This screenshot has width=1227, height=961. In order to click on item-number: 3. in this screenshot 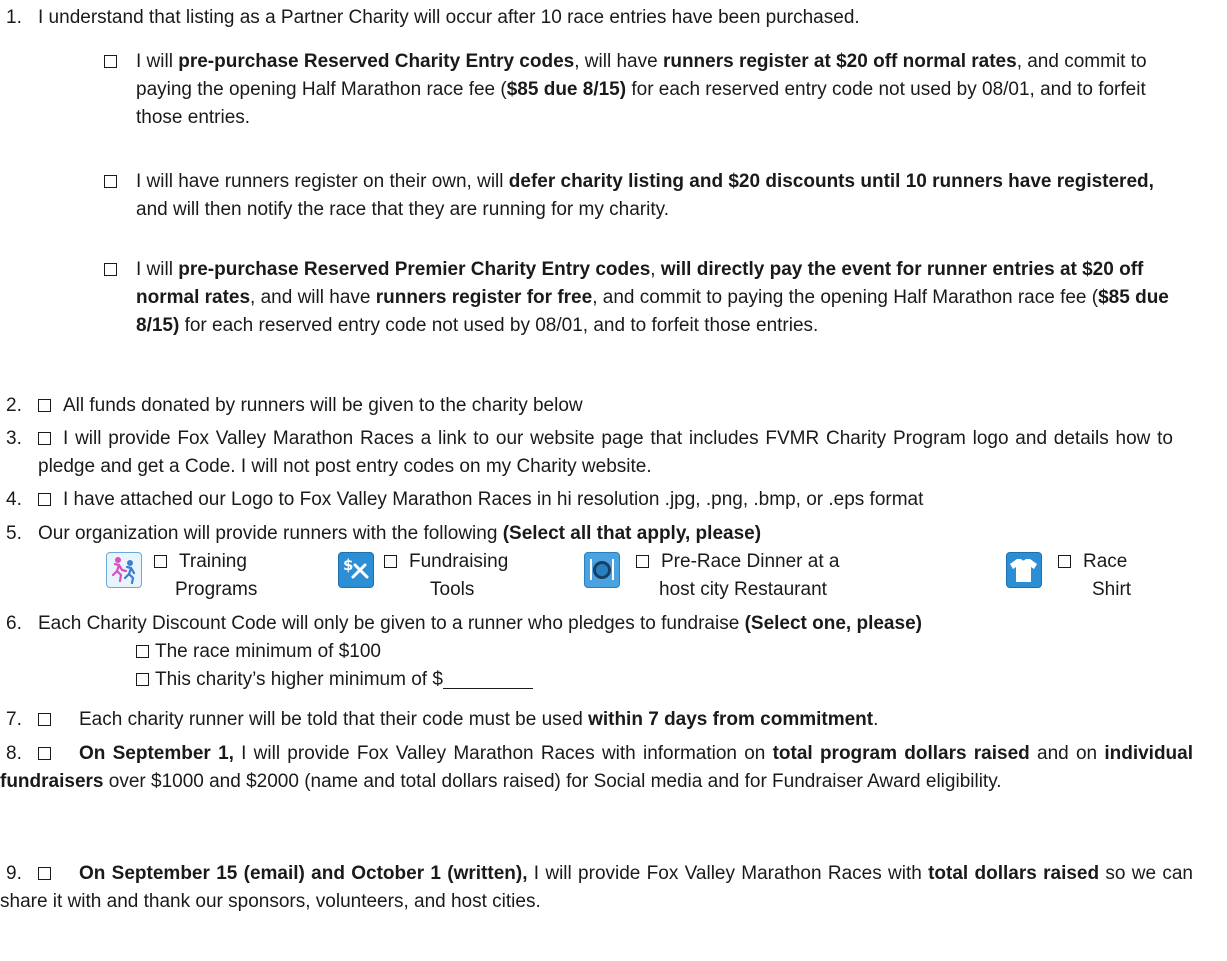, I will do `click(14, 438)`.